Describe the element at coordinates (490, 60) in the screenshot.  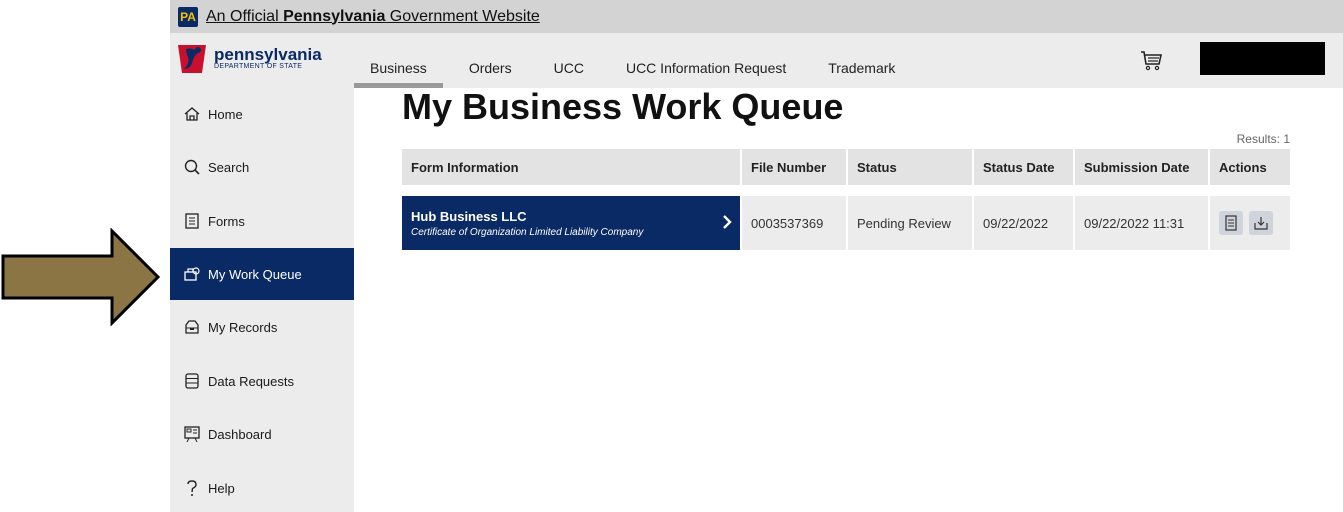
I see `tab-orders: Orders` at that location.